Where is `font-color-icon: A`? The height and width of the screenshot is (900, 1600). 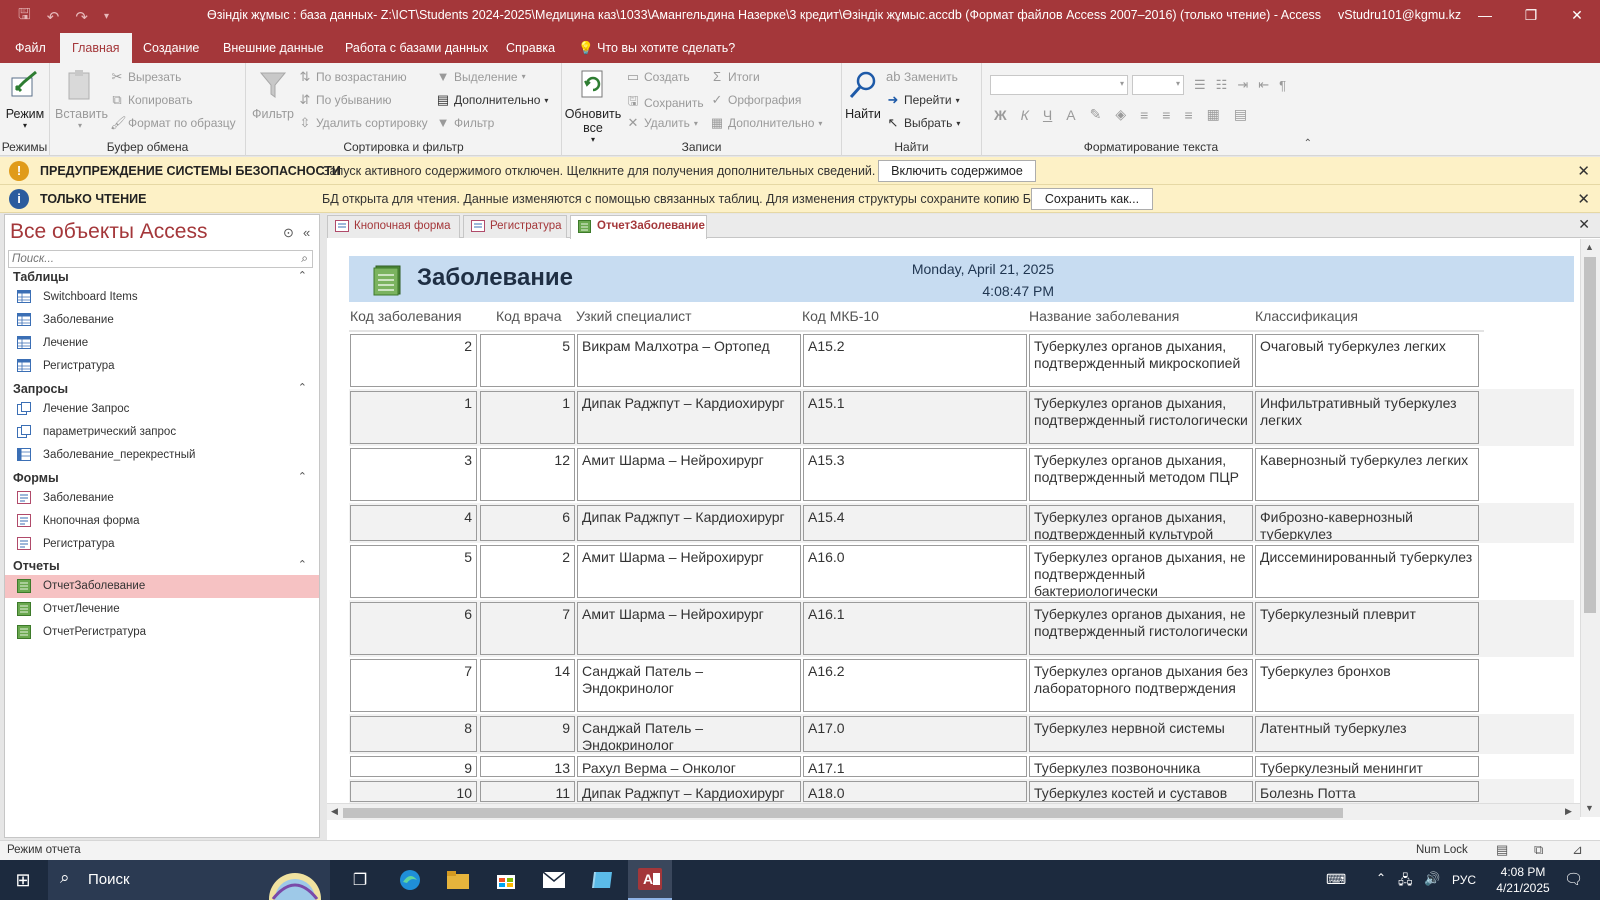
font-color-icon: A is located at coordinates (1070, 115).